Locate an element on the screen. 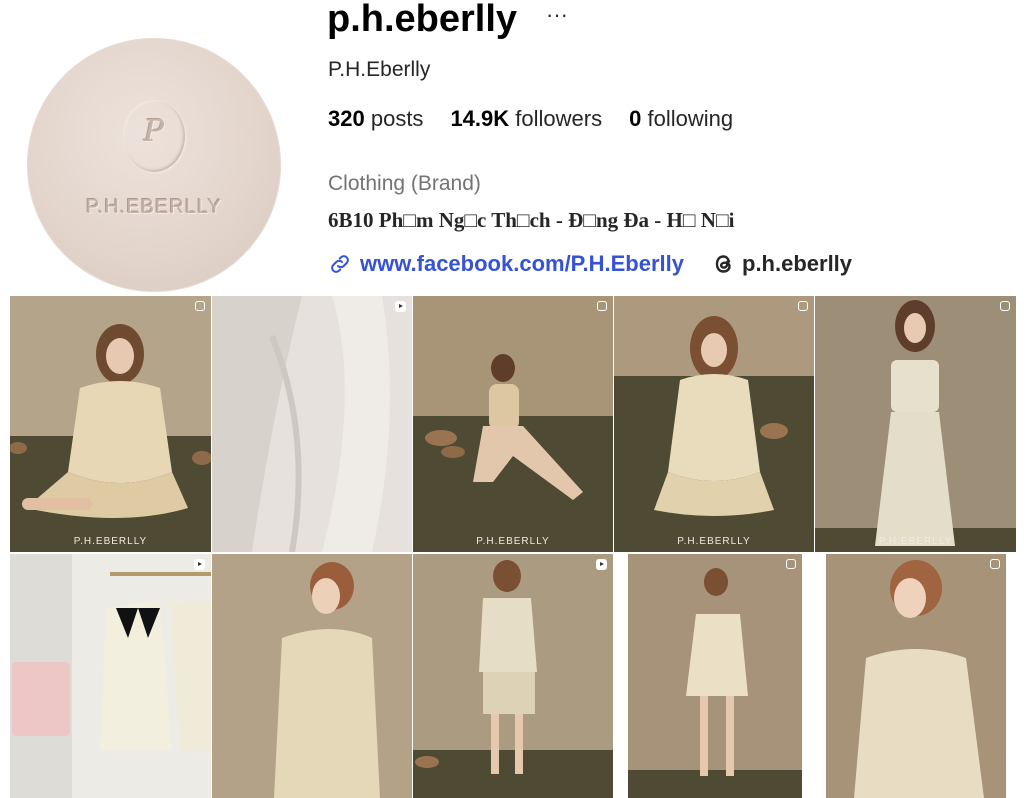  monogram-letter: P is located at coordinates (154, 131).